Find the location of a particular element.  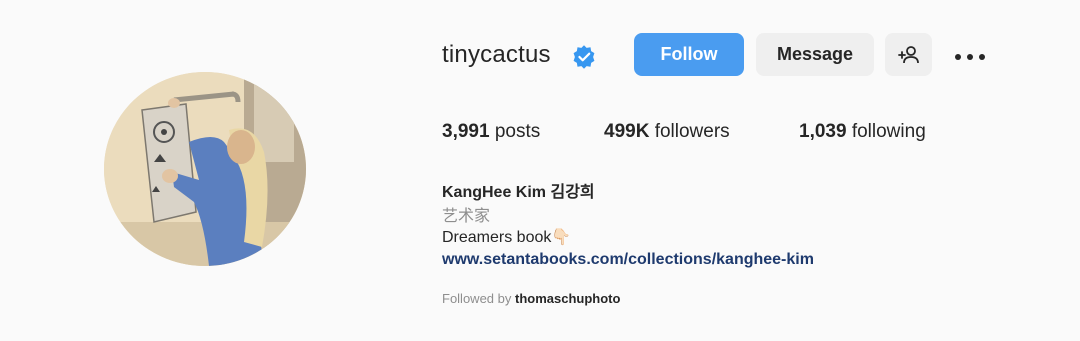

followers-count-value: 499K is located at coordinates (627, 131).